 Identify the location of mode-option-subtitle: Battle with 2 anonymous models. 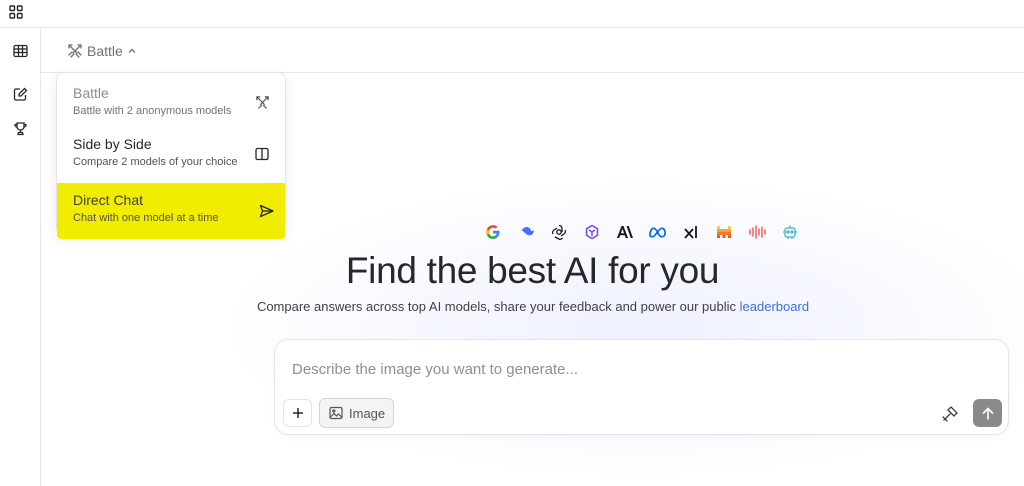
(152, 111).